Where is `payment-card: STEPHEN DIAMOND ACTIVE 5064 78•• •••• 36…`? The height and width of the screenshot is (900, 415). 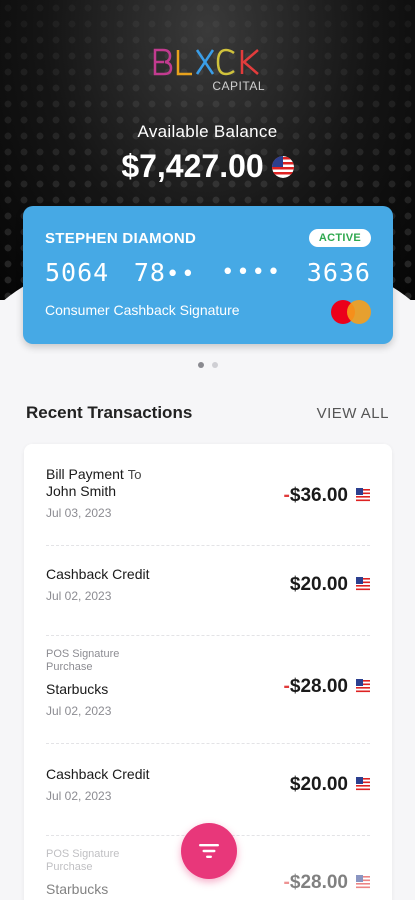
payment-card: STEPHEN DIAMOND ACTIVE 5064 78•• •••• 36… is located at coordinates (208, 275).